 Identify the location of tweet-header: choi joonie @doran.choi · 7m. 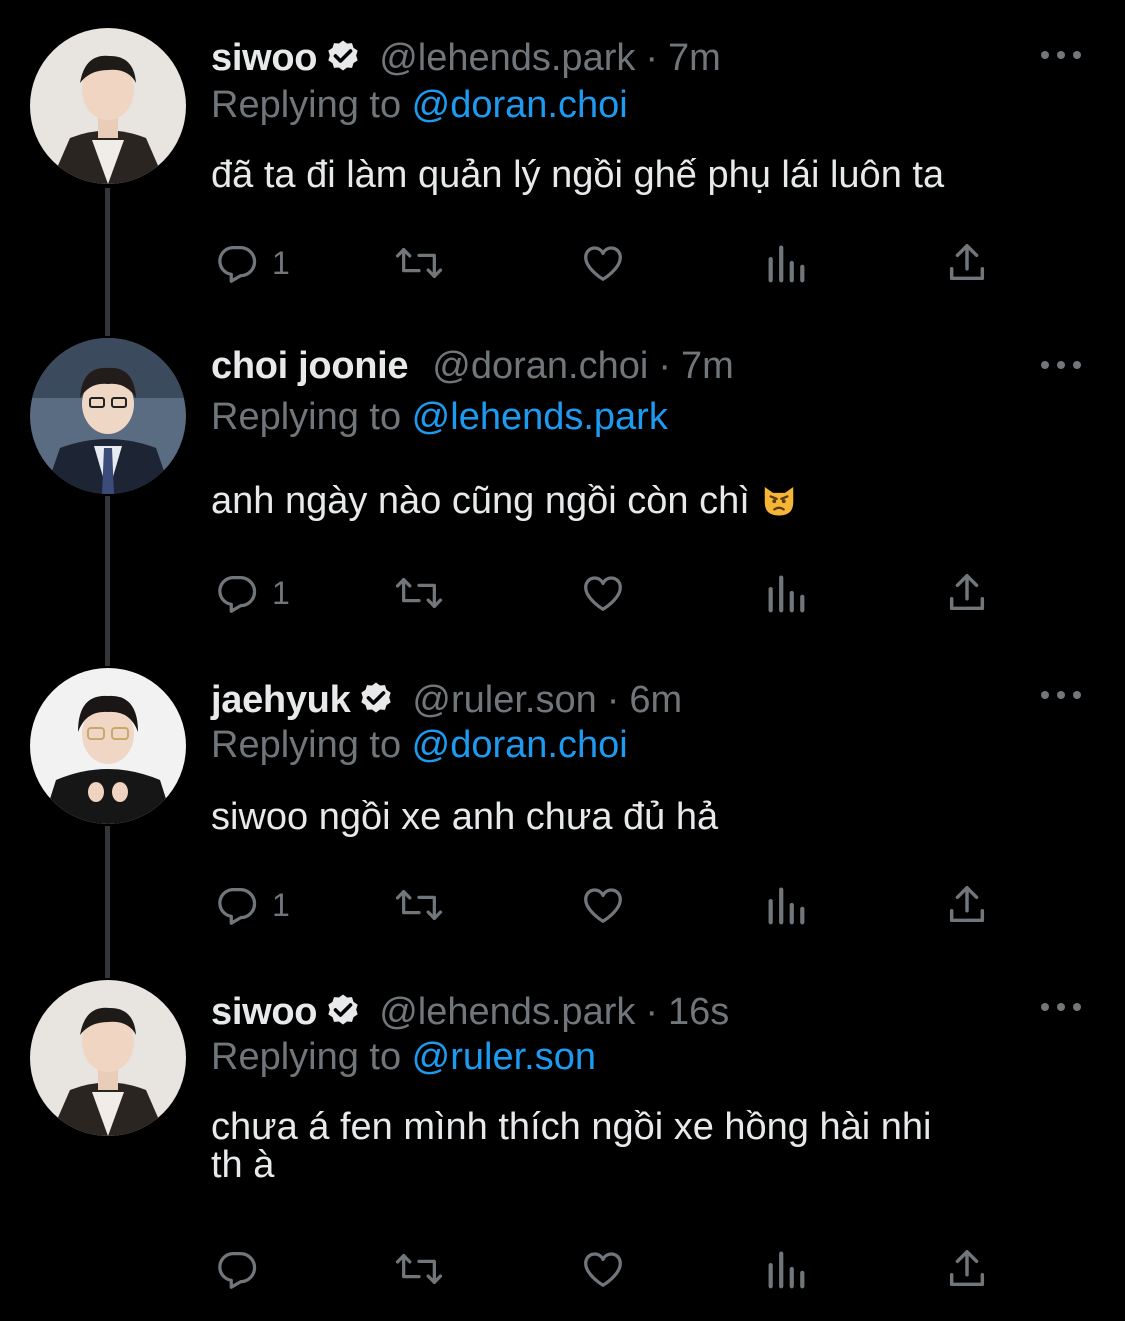
(472, 366).